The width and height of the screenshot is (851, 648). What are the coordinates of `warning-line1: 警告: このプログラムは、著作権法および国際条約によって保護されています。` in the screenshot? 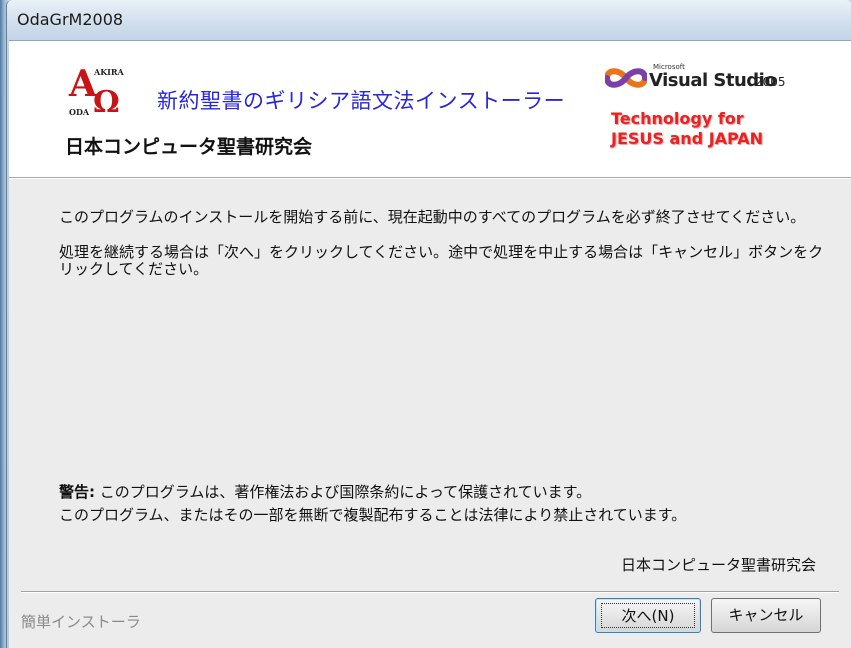 It's located at (449, 492).